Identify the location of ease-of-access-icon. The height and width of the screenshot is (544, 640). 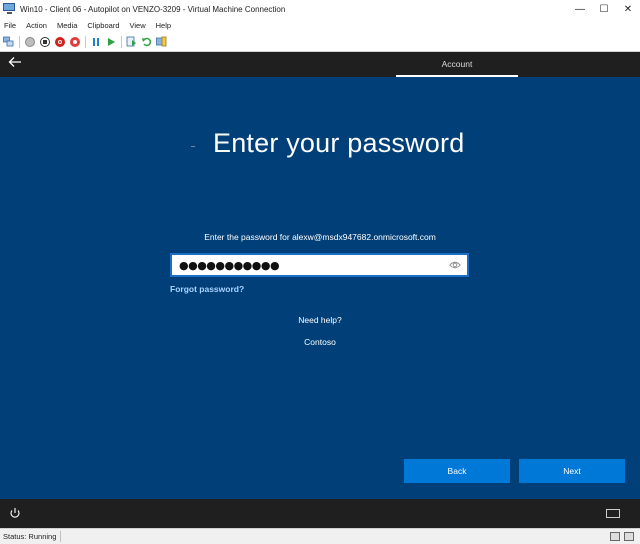
(15, 513).